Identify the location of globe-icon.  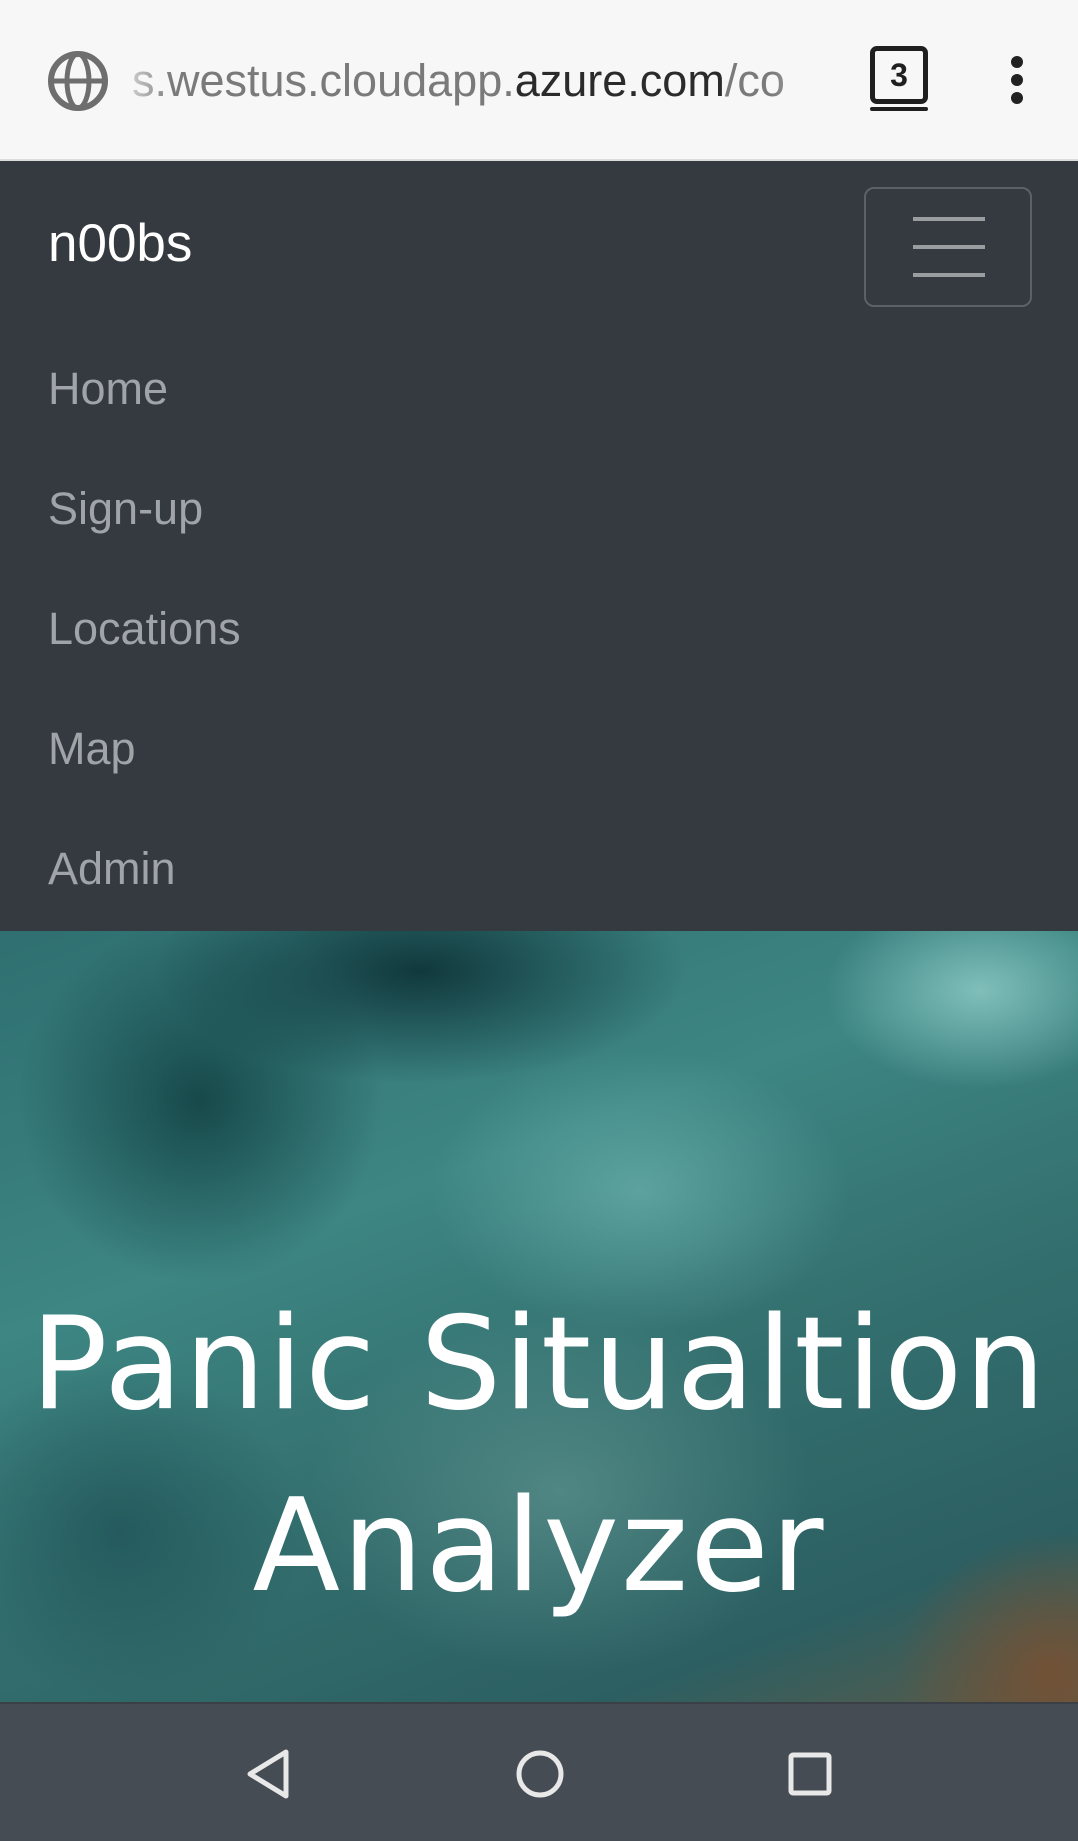
(78, 81).